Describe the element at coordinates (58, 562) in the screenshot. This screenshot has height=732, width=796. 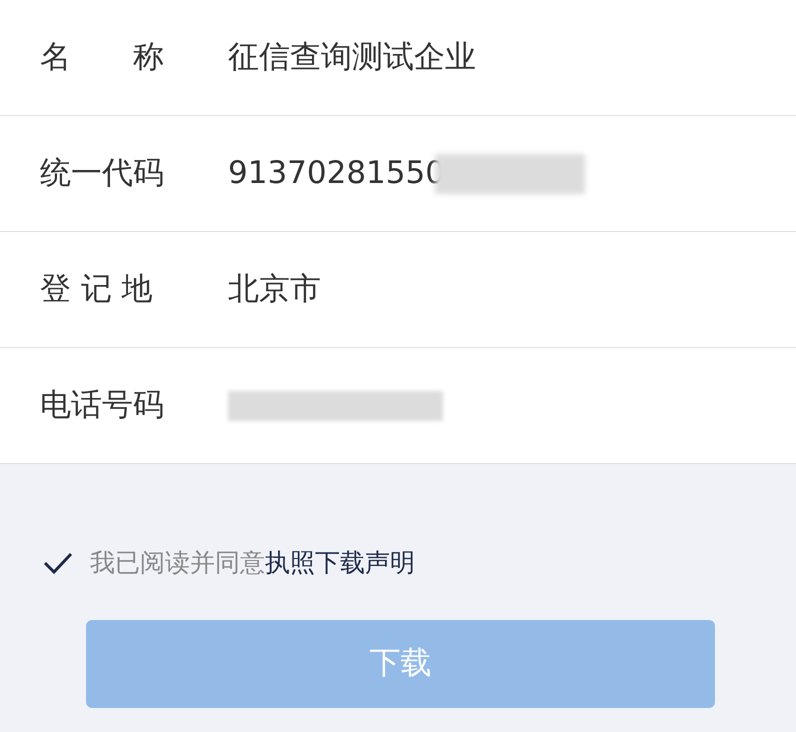
I see `check-icon` at that location.